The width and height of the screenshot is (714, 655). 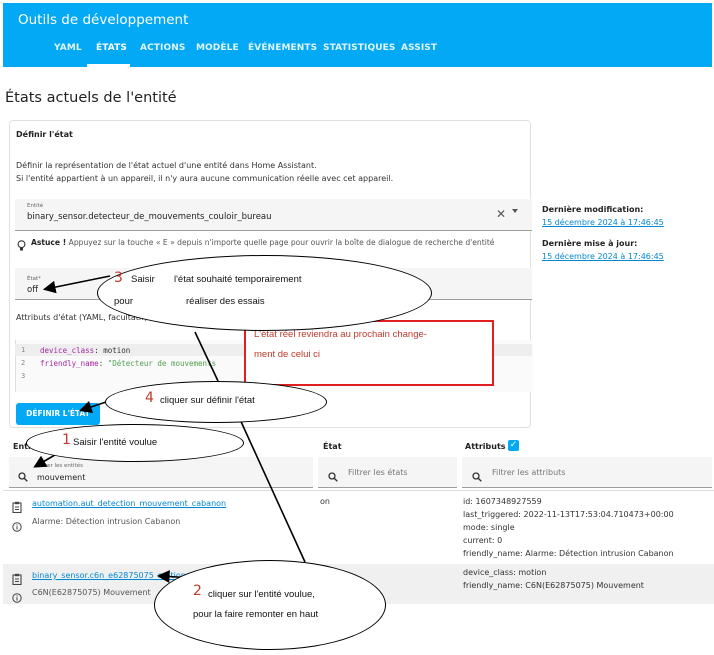 I want to click on callout-3-text: réaliser des essais, so click(x=225, y=301).